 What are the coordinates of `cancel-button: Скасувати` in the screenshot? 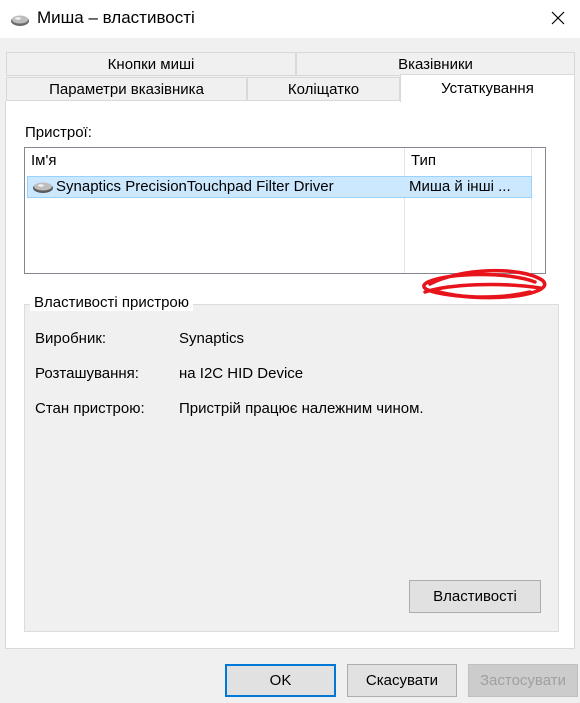 It's located at (402, 680).